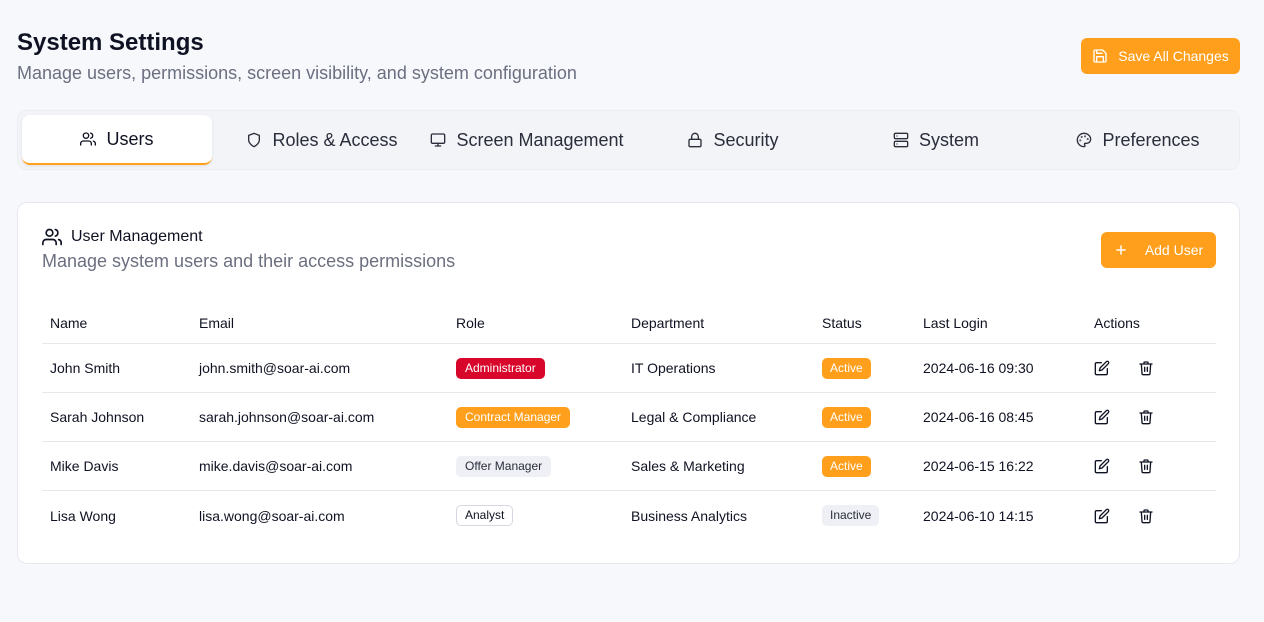  What do you see at coordinates (1084, 140) in the screenshot?
I see `palette-icon` at bounding box center [1084, 140].